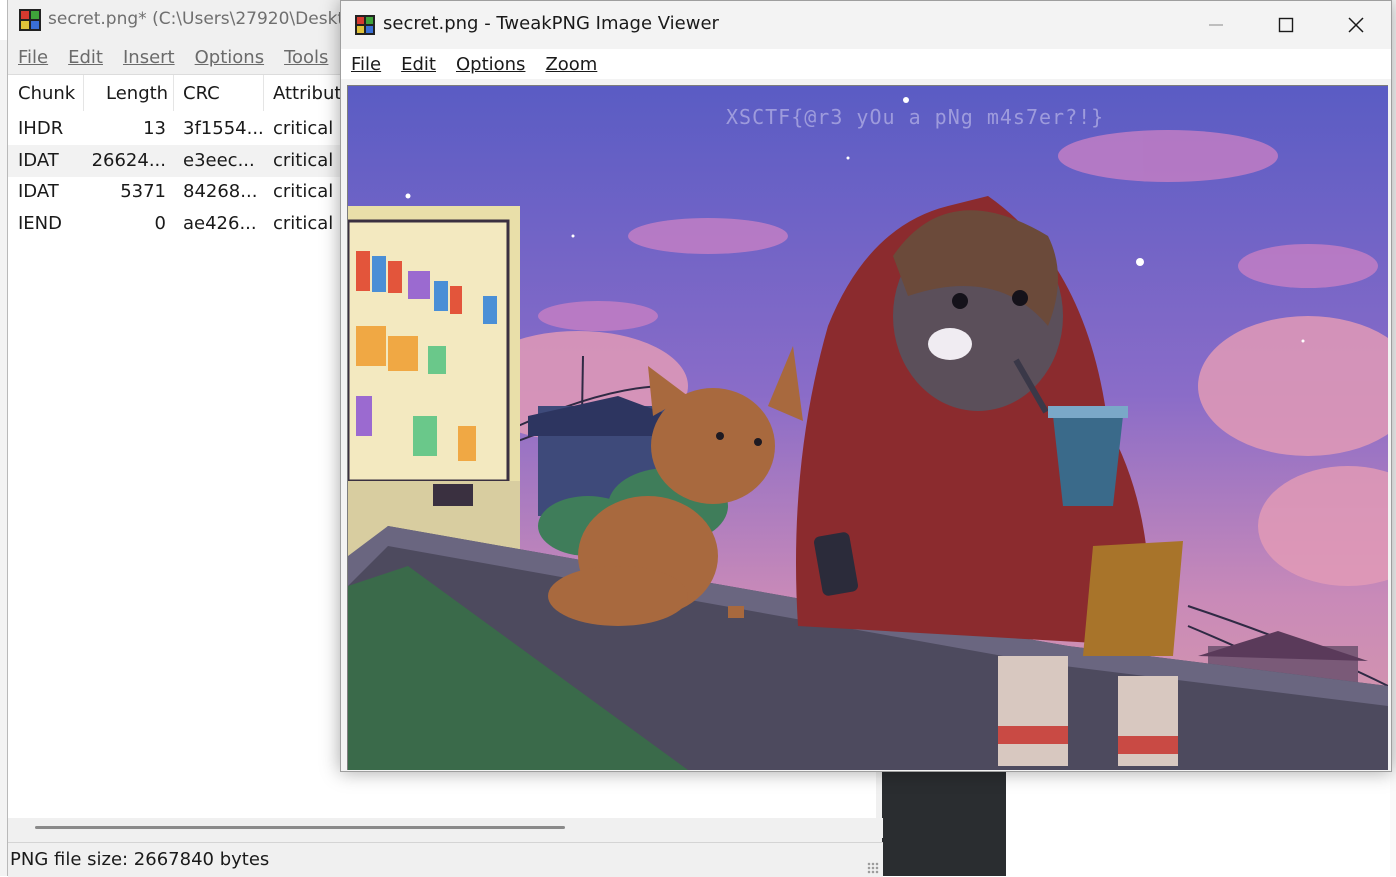 The height and width of the screenshot is (877, 1396). Describe the element at coordinates (143, 191) in the screenshot. I see `cell-length: 5371` at that location.